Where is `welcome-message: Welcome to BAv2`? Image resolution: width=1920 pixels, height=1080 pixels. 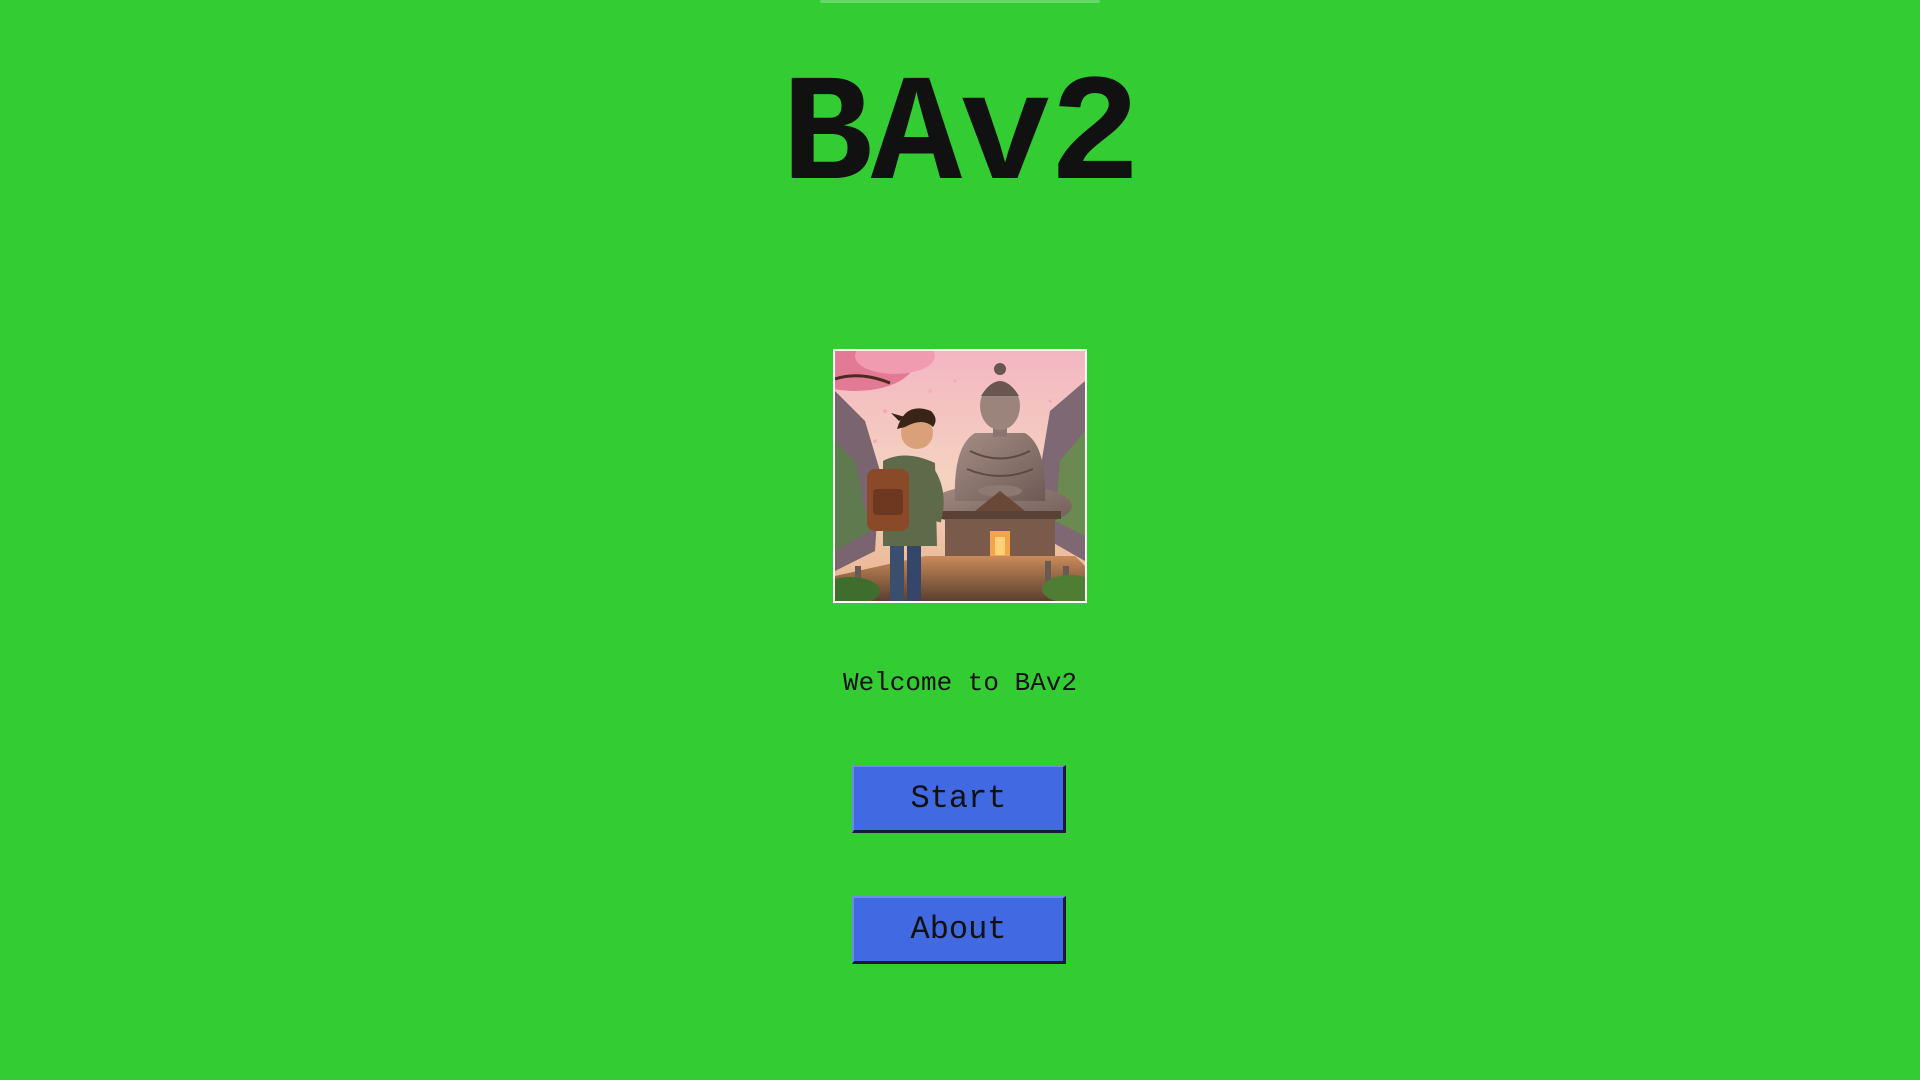 welcome-message: Welcome to BAv2 is located at coordinates (960, 683).